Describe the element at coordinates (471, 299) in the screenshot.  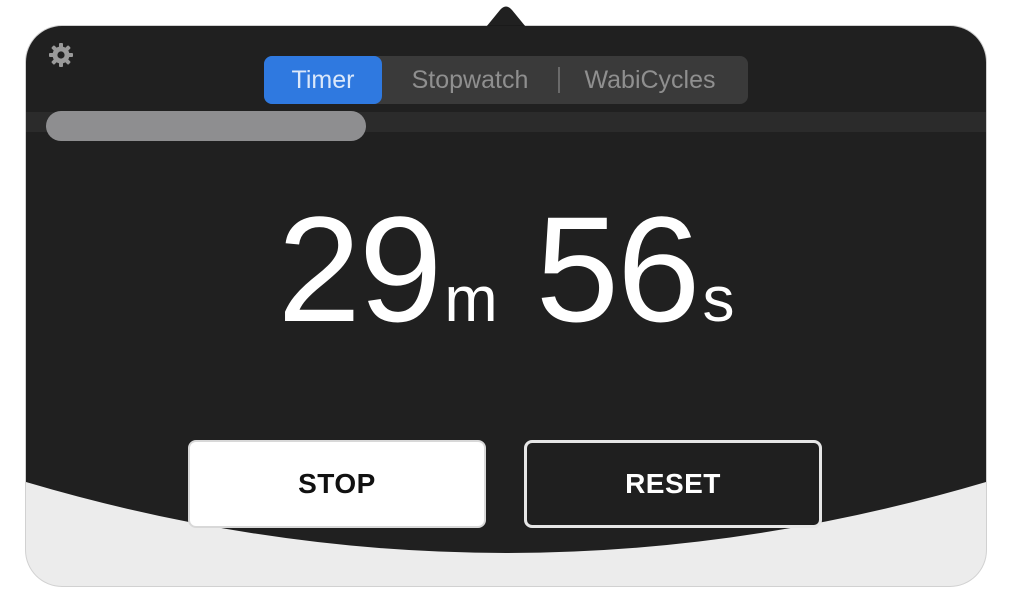
I see `minutes-unit: m` at that location.